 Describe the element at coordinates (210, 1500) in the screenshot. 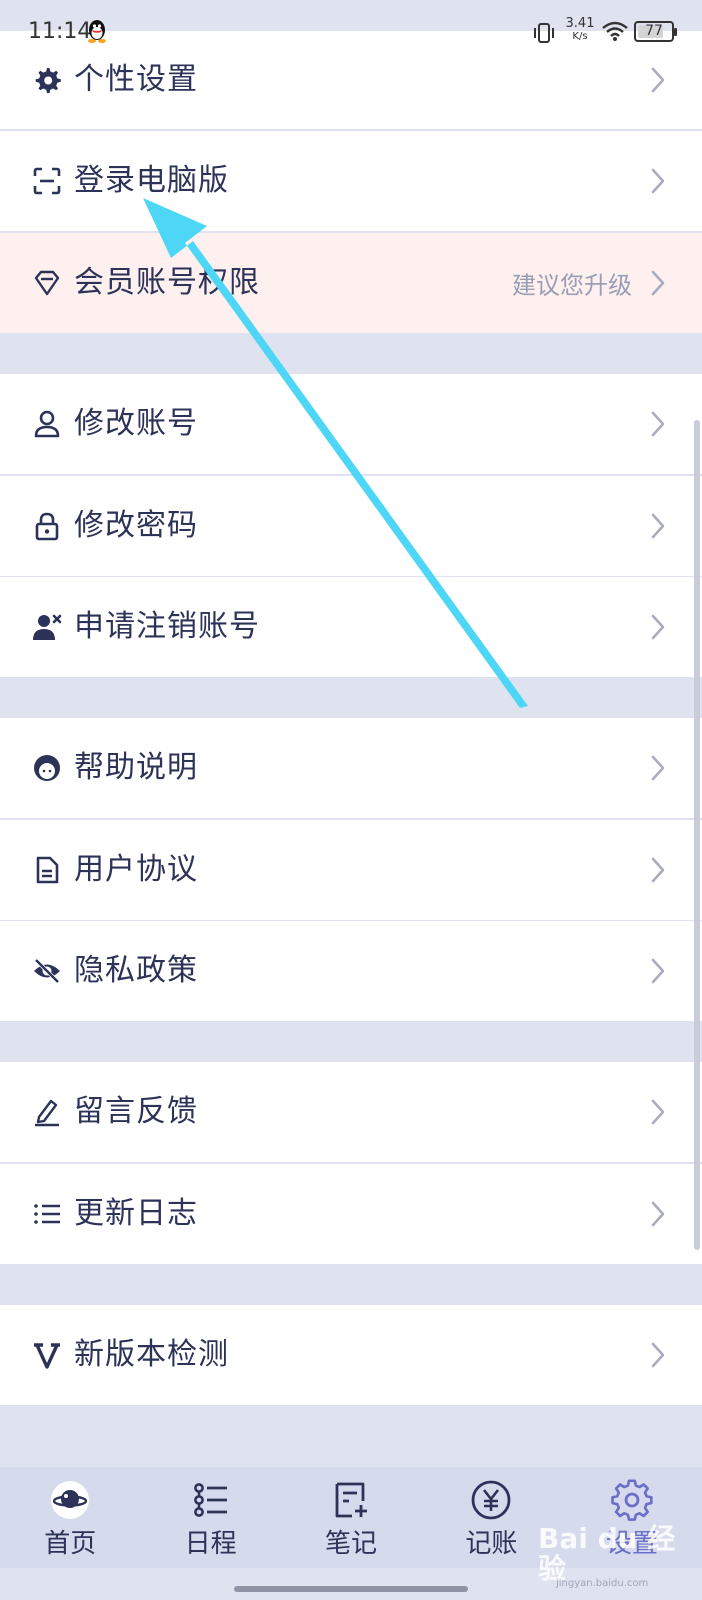

I see `schedule-icon` at that location.